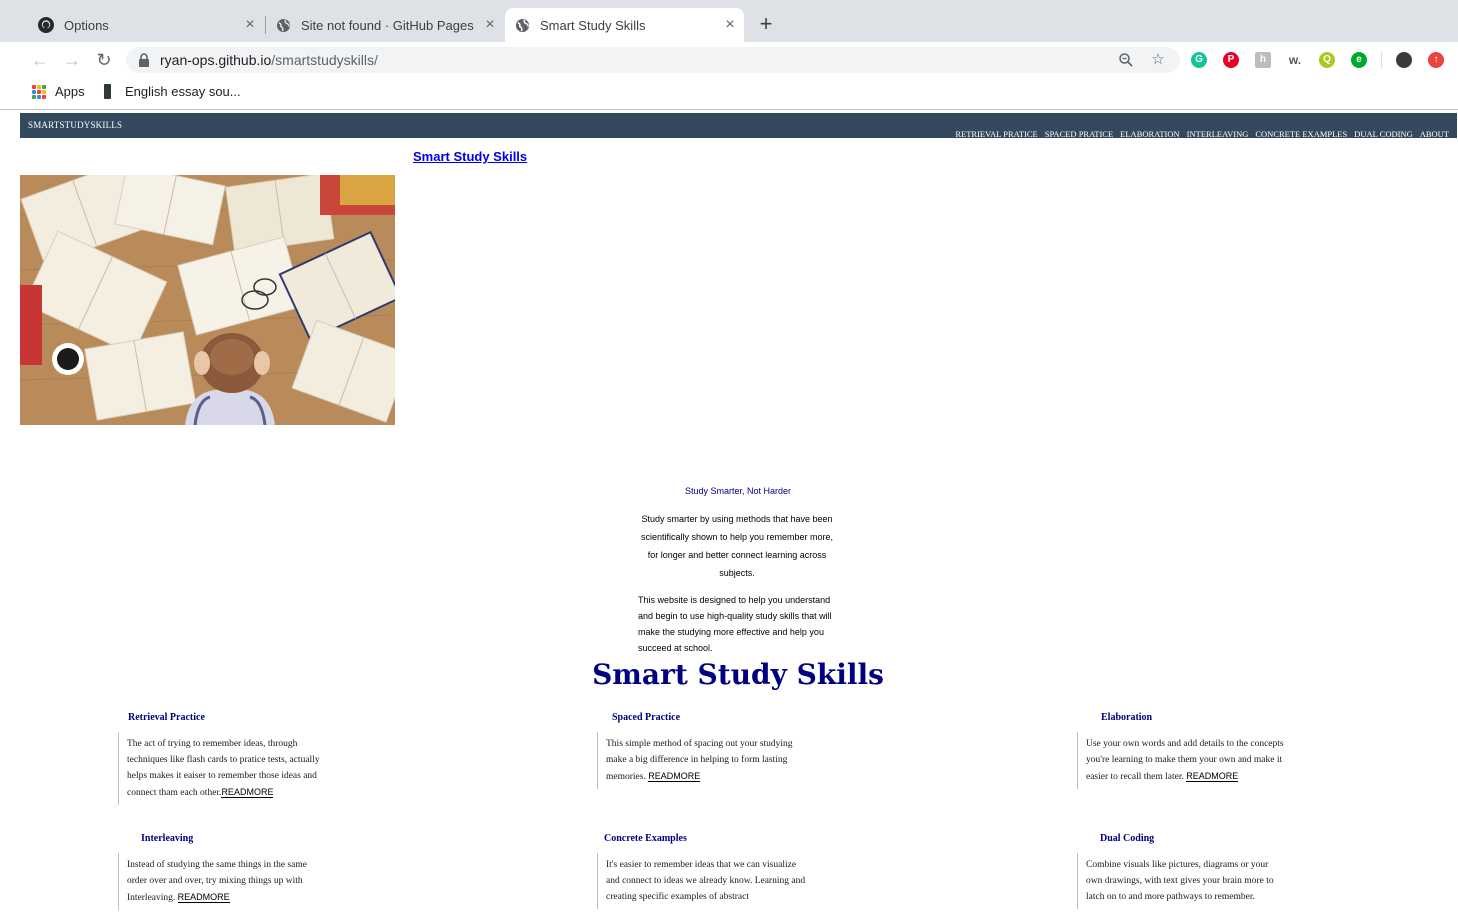 This screenshot has width=1458, height=922. I want to click on tab-title: Smart Study Skills, so click(593, 25).